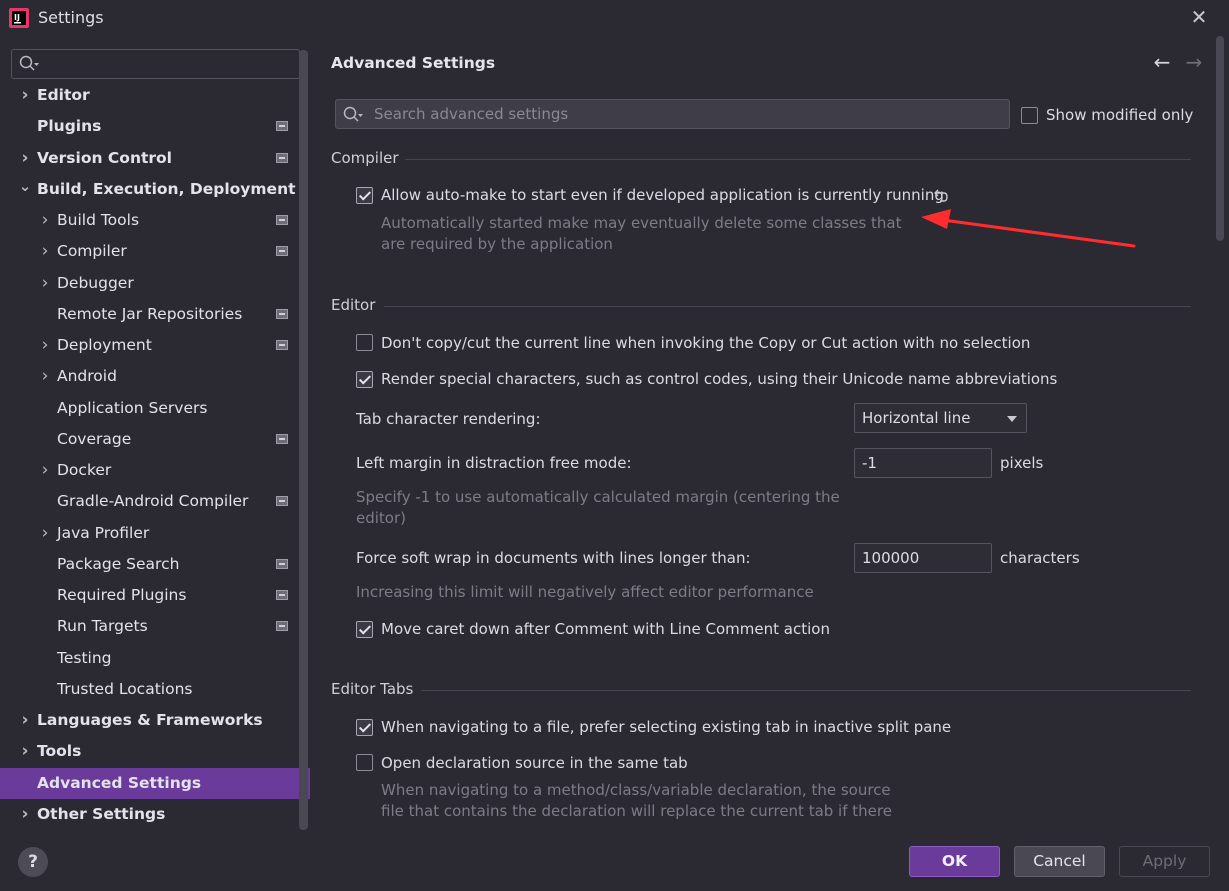 This screenshot has height=891, width=1229. Describe the element at coordinates (923, 463) in the screenshot. I see `left-margin-input` at that location.